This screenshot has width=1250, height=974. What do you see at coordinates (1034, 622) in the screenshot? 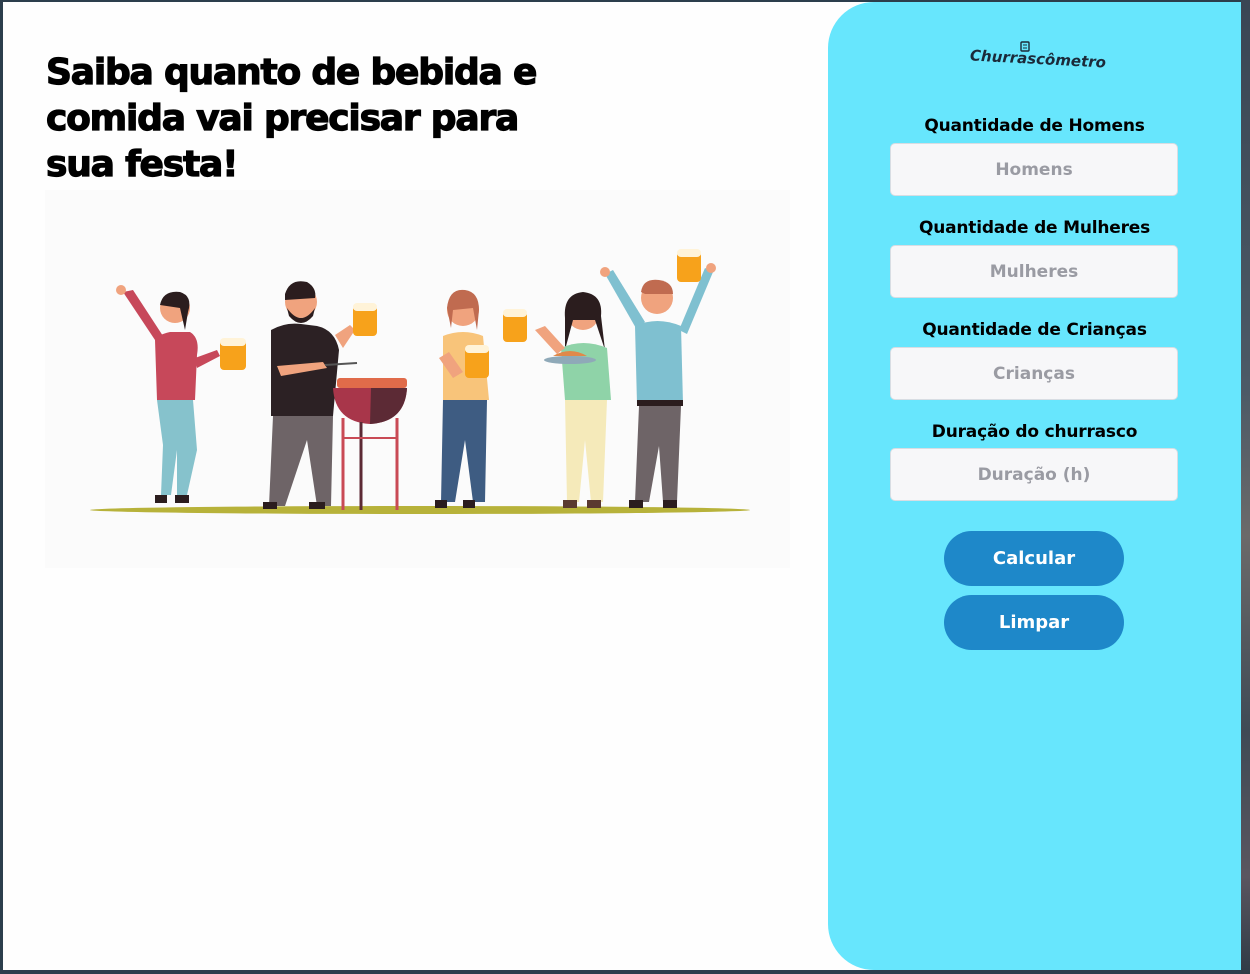
I see `clear-button: Limpar` at bounding box center [1034, 622].